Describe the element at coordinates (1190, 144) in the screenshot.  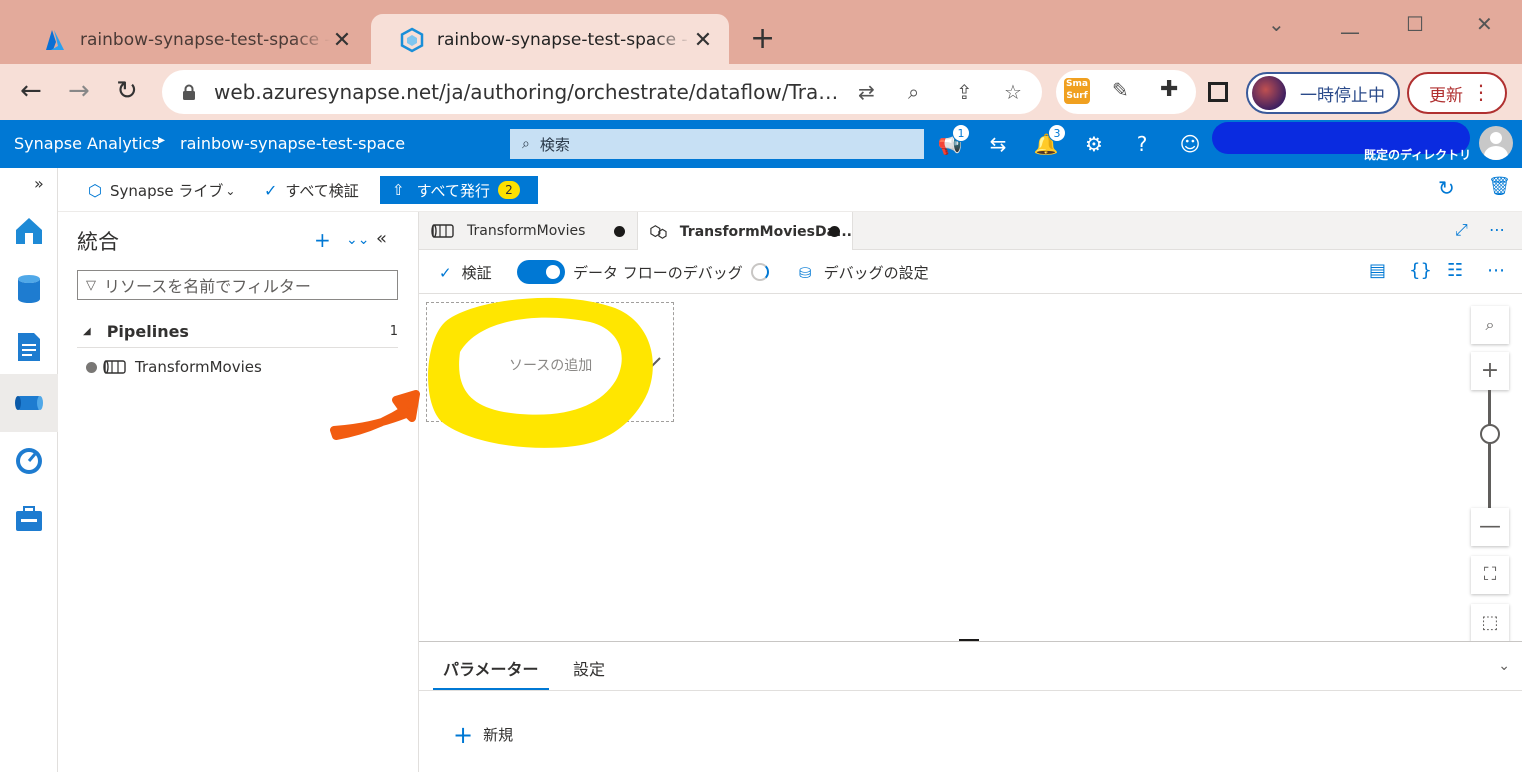
I see `feedback-icon: ☺` at that location.